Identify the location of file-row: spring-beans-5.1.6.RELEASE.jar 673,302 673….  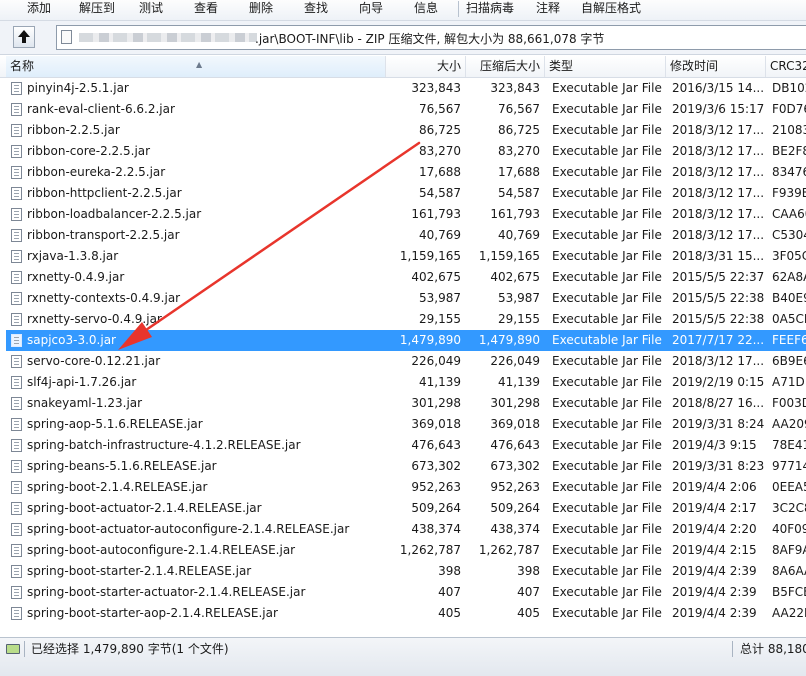
(403, 466).